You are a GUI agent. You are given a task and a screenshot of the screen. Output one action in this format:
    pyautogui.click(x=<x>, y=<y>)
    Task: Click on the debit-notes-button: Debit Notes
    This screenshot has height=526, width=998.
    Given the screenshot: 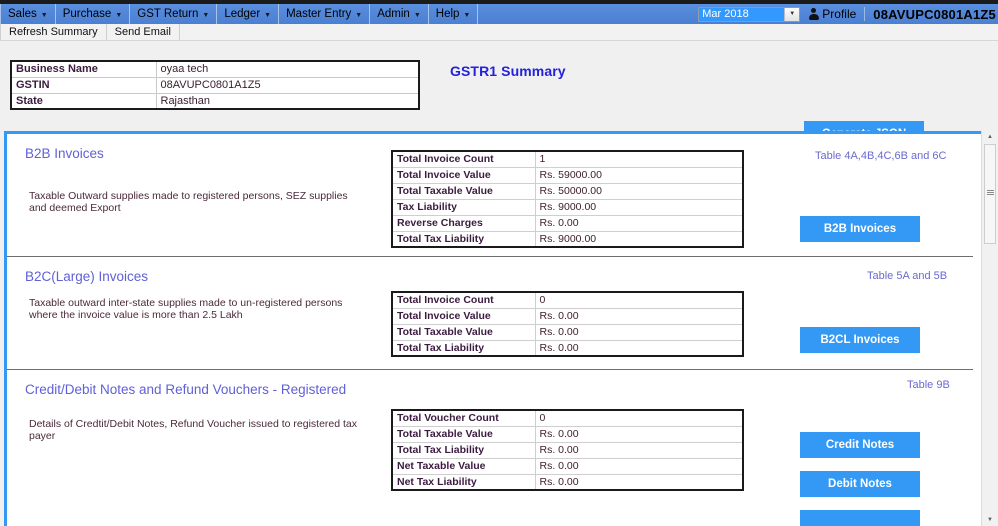 What is the action you would take?
    pyautogui.click(x=860, y=484)
    